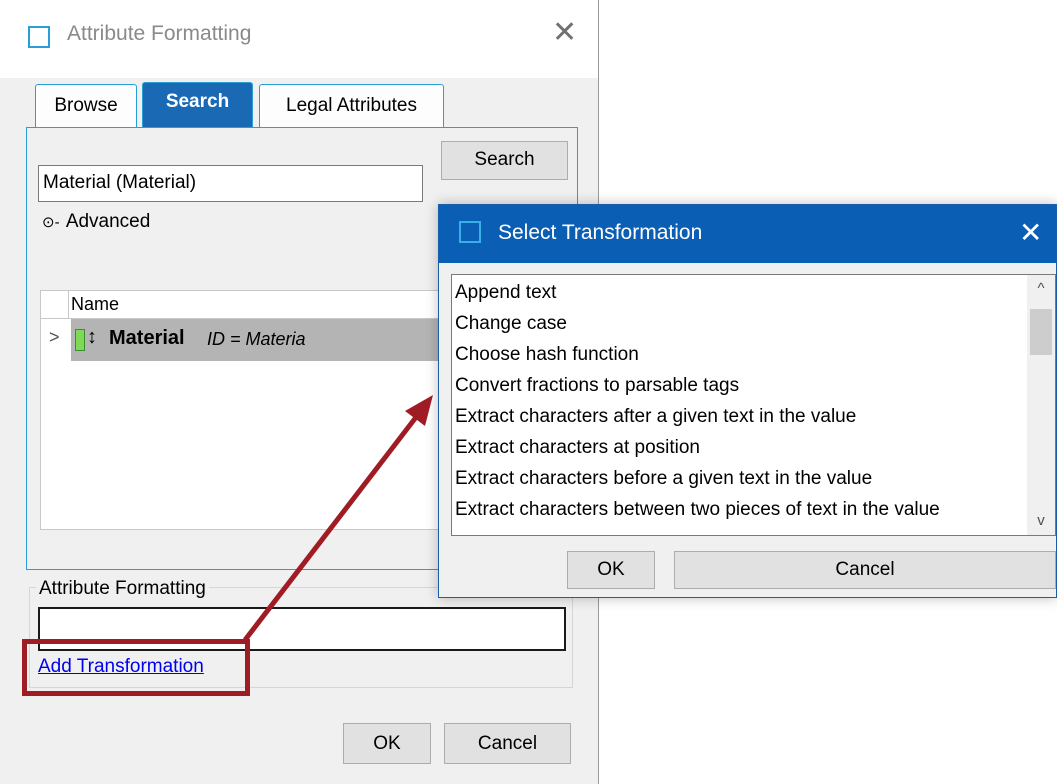 The image size is (1057, 784). What do you see at coordinates (351, 106) in the screenshot?
I see `tab-legal-attributes: Legal Attributes` at bounding box center [351, 106].